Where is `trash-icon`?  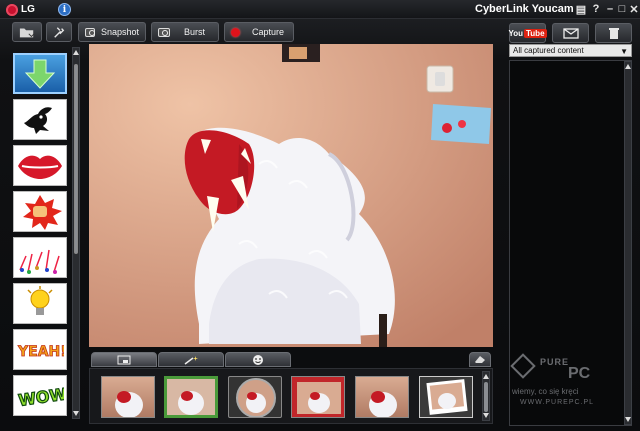
trash-icon is located at coordinates (613, 33).